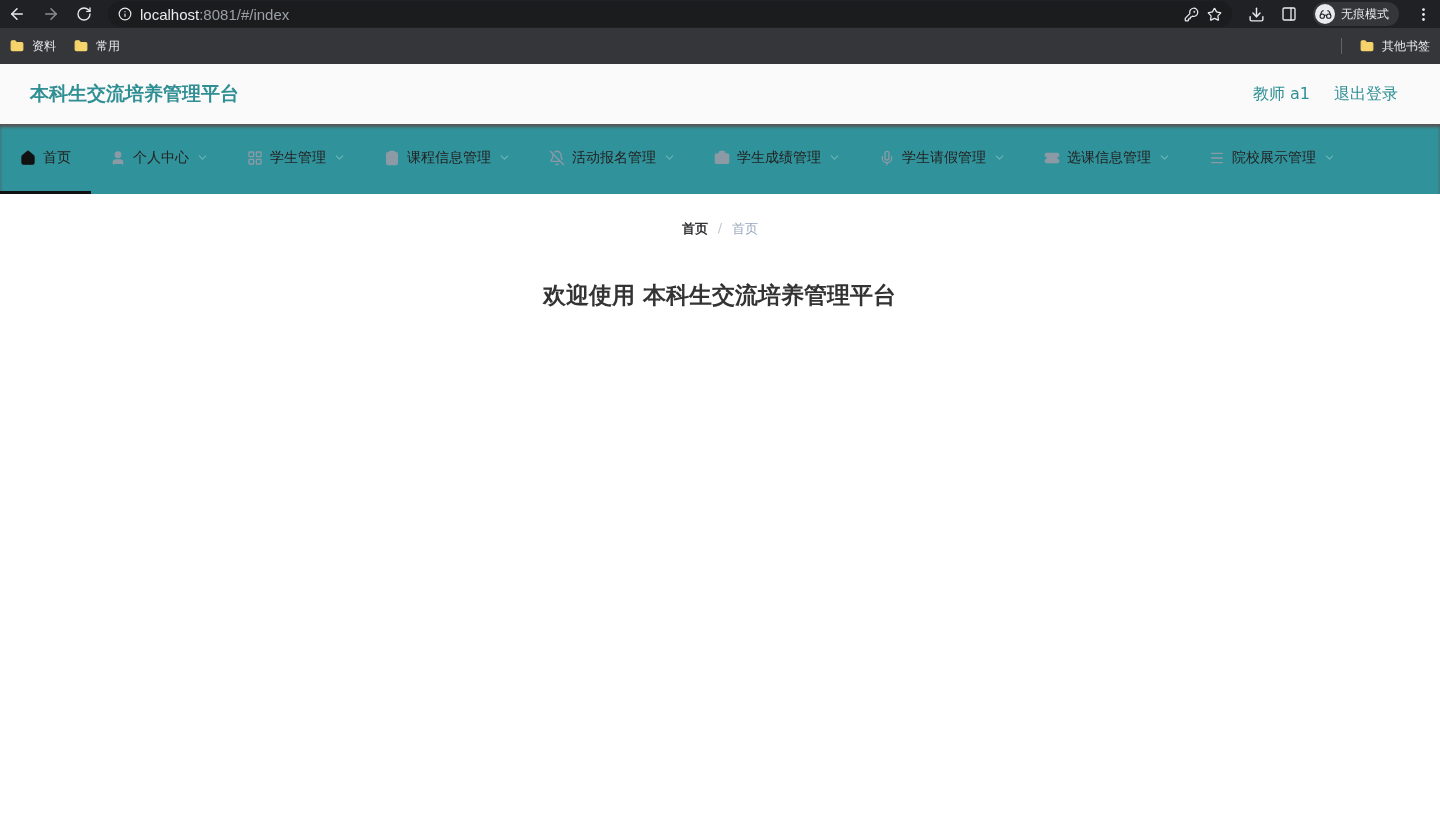 The image size is (1440, 816). What do you see at coordinates (57, 157) in the screenshot?
I see `nav-label: 首页` at bounding box center [57, 157].